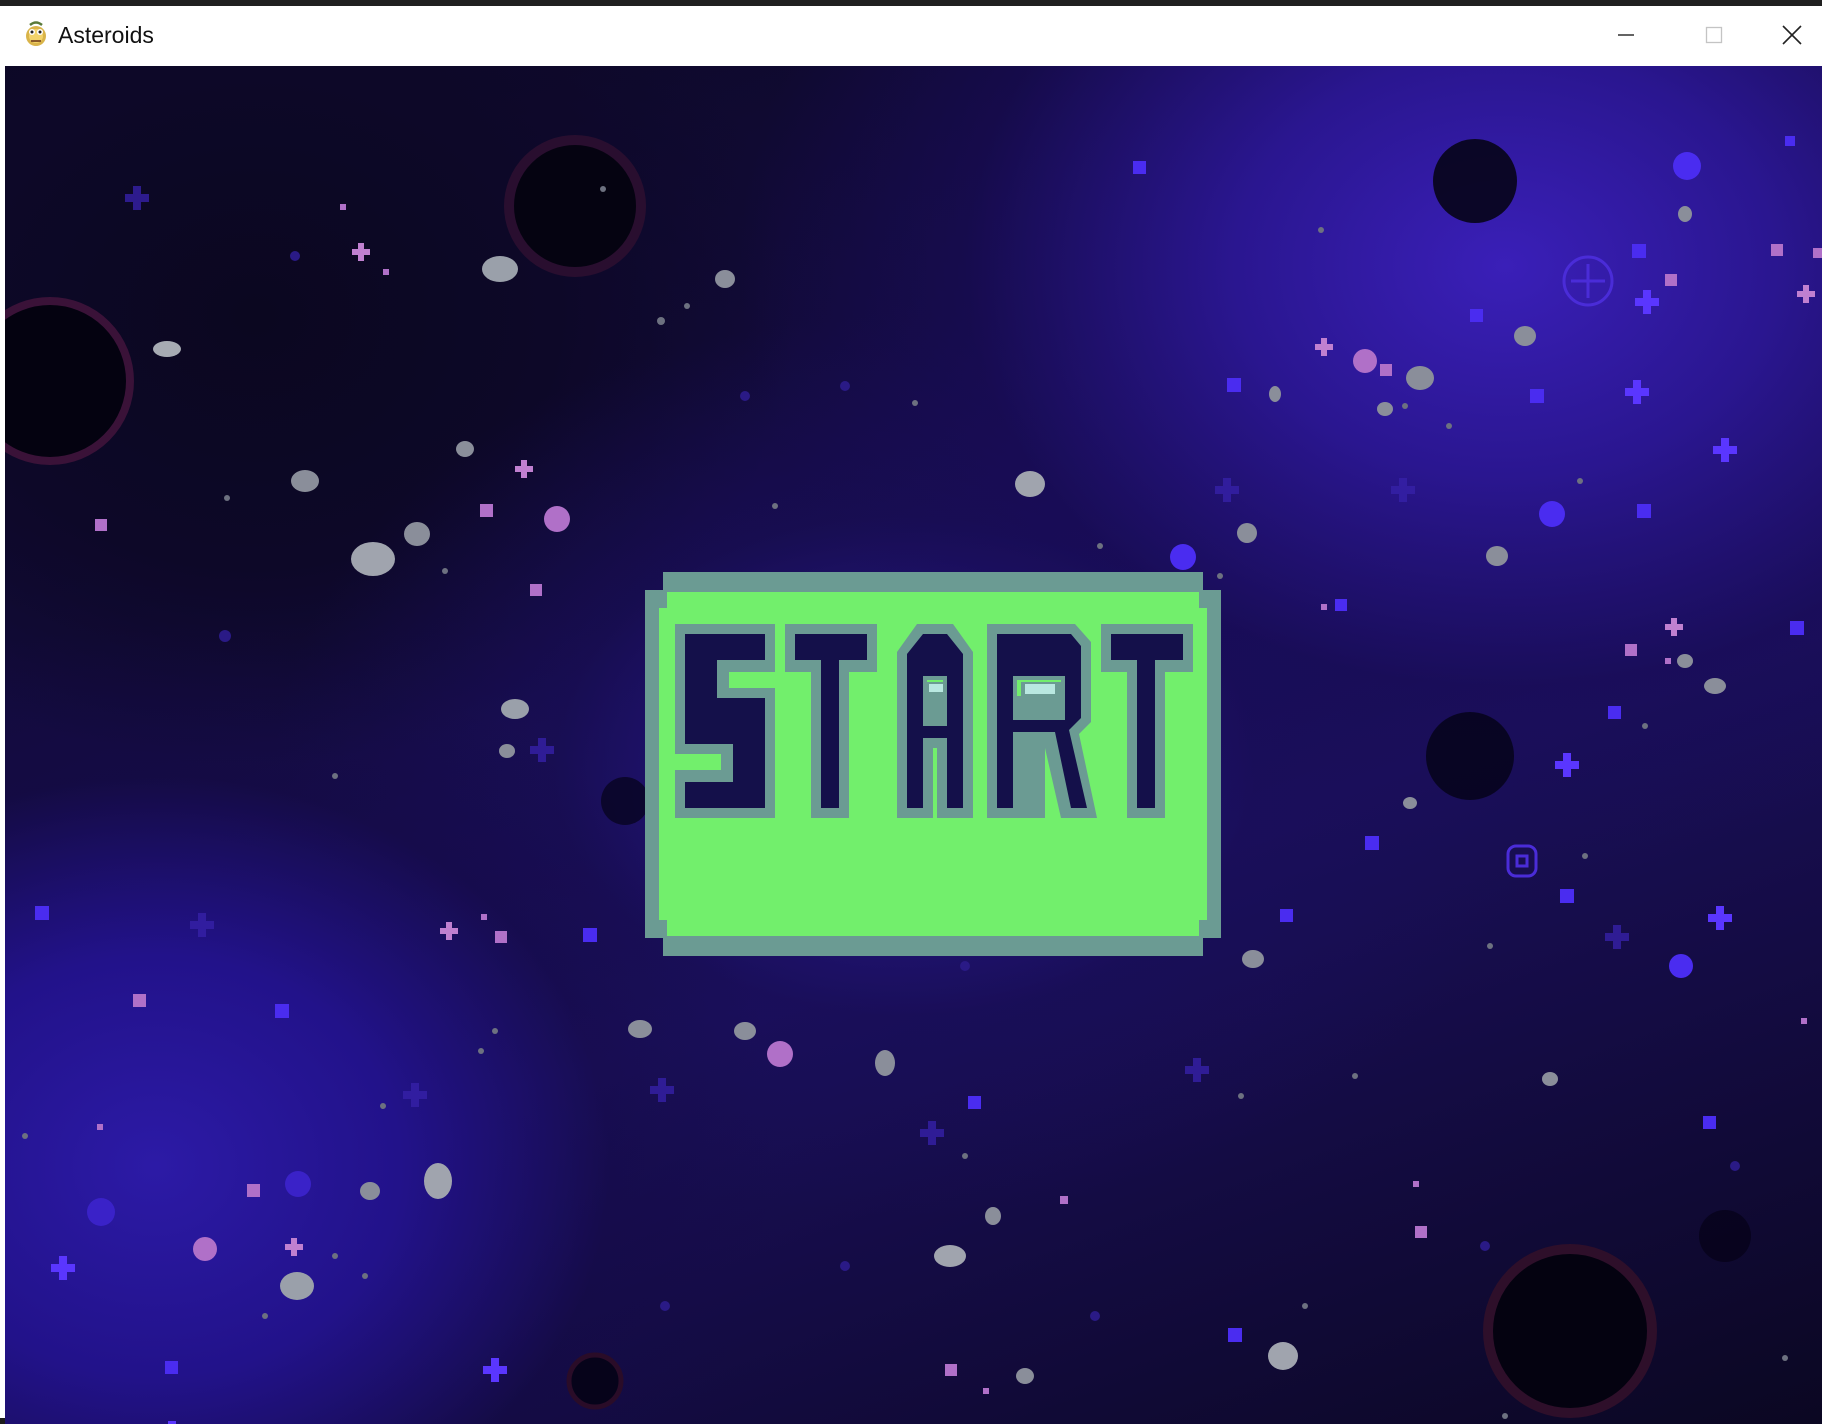 This screenshot has height=1424, width=1822. Describe the element at coordinates (911, 35) in the screenshot. I see `title-bar: Asteroids` at that location.